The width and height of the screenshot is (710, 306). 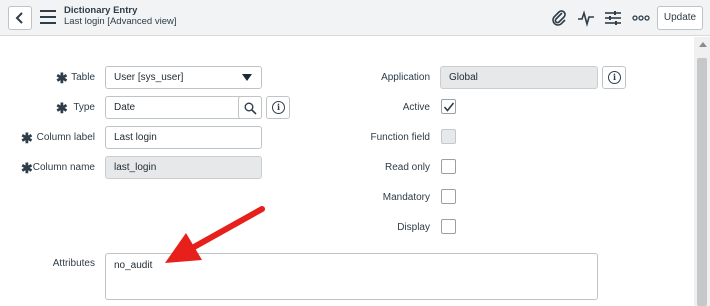 I want to click on function-field-checkbox, so click(x=448, y=136).